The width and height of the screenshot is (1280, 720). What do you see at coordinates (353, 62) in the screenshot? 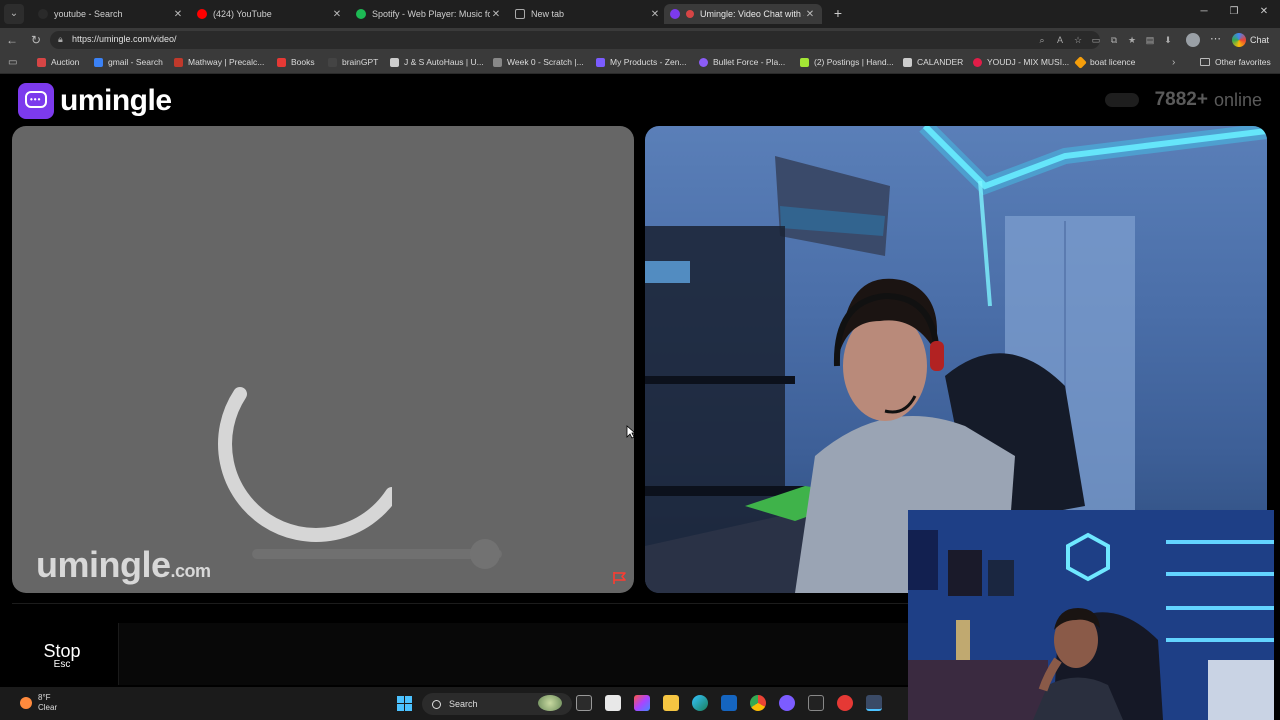
I see `bookmark-item: brainGPT` at bounding box center [353, 62].